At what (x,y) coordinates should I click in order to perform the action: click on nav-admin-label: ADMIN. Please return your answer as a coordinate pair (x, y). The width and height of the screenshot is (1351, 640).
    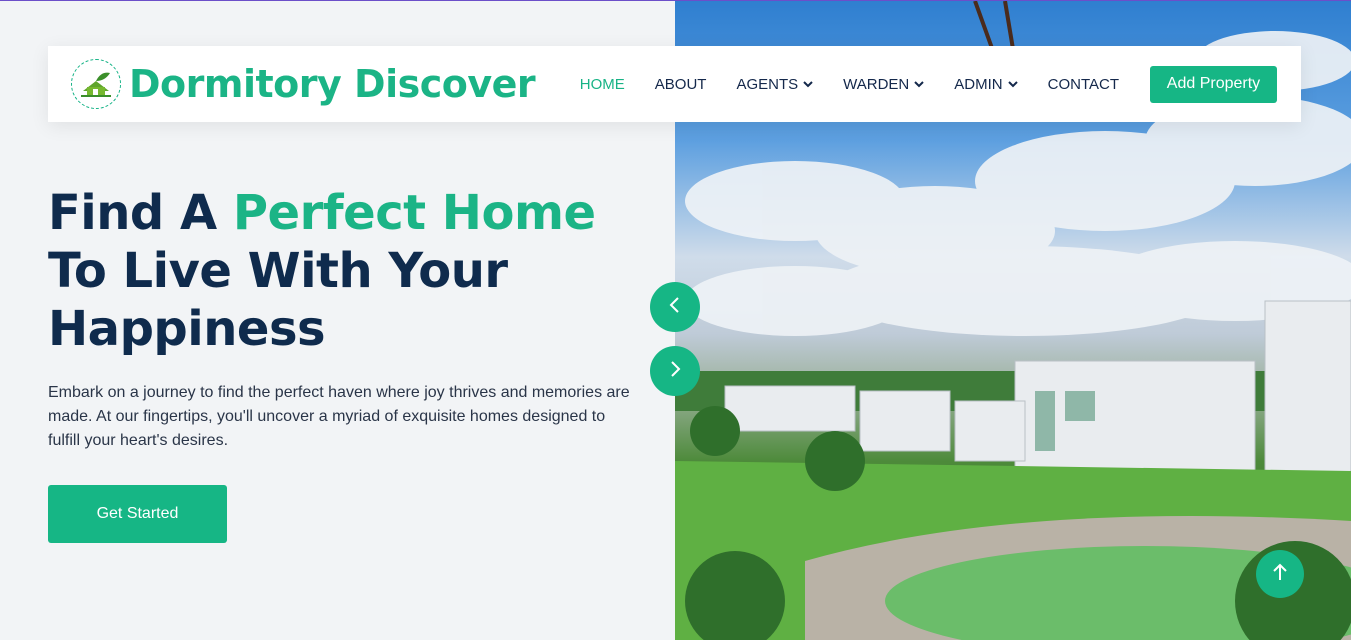
    Looking at the image, I should click on (978, 84).